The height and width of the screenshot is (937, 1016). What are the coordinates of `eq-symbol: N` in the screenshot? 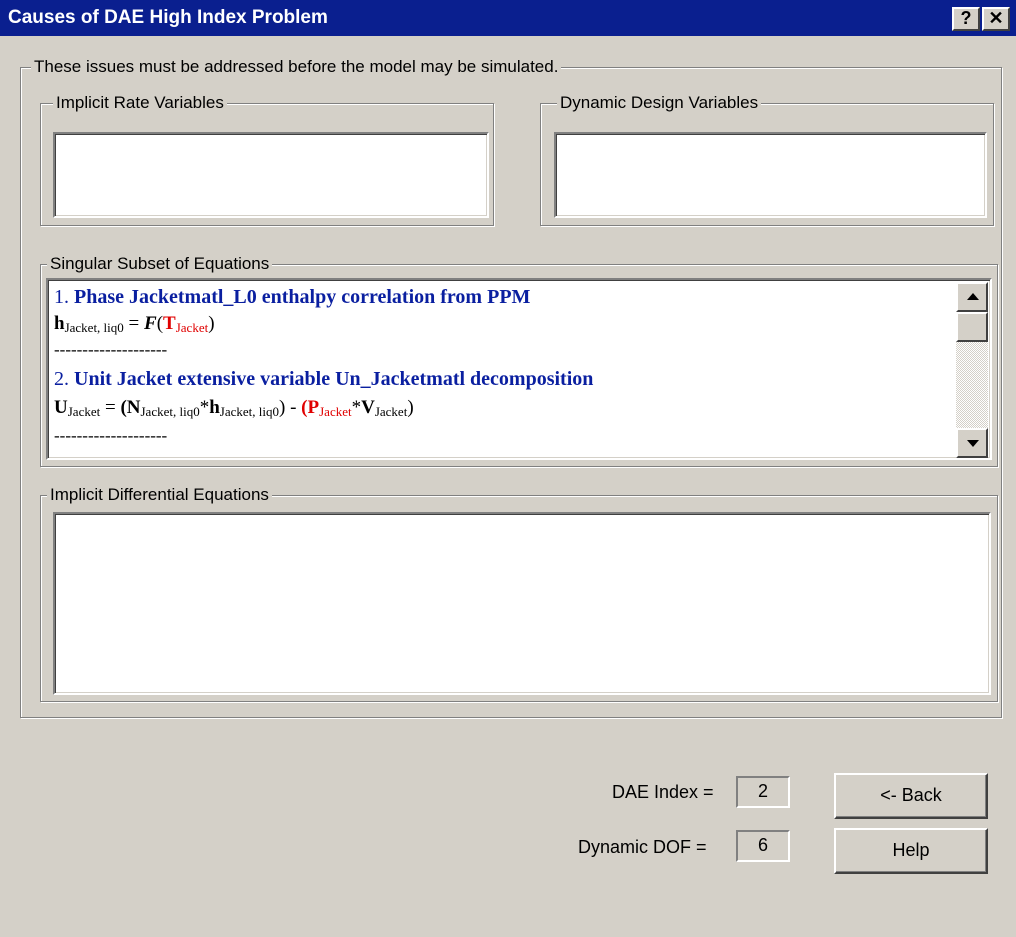 It's located at (133, 407).